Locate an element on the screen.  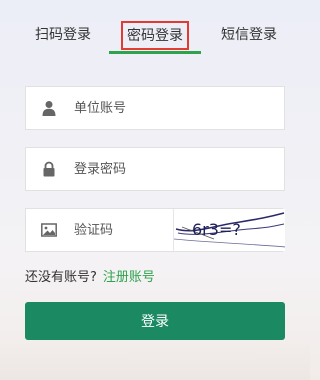
password-field is located at coordinates (155, 169).